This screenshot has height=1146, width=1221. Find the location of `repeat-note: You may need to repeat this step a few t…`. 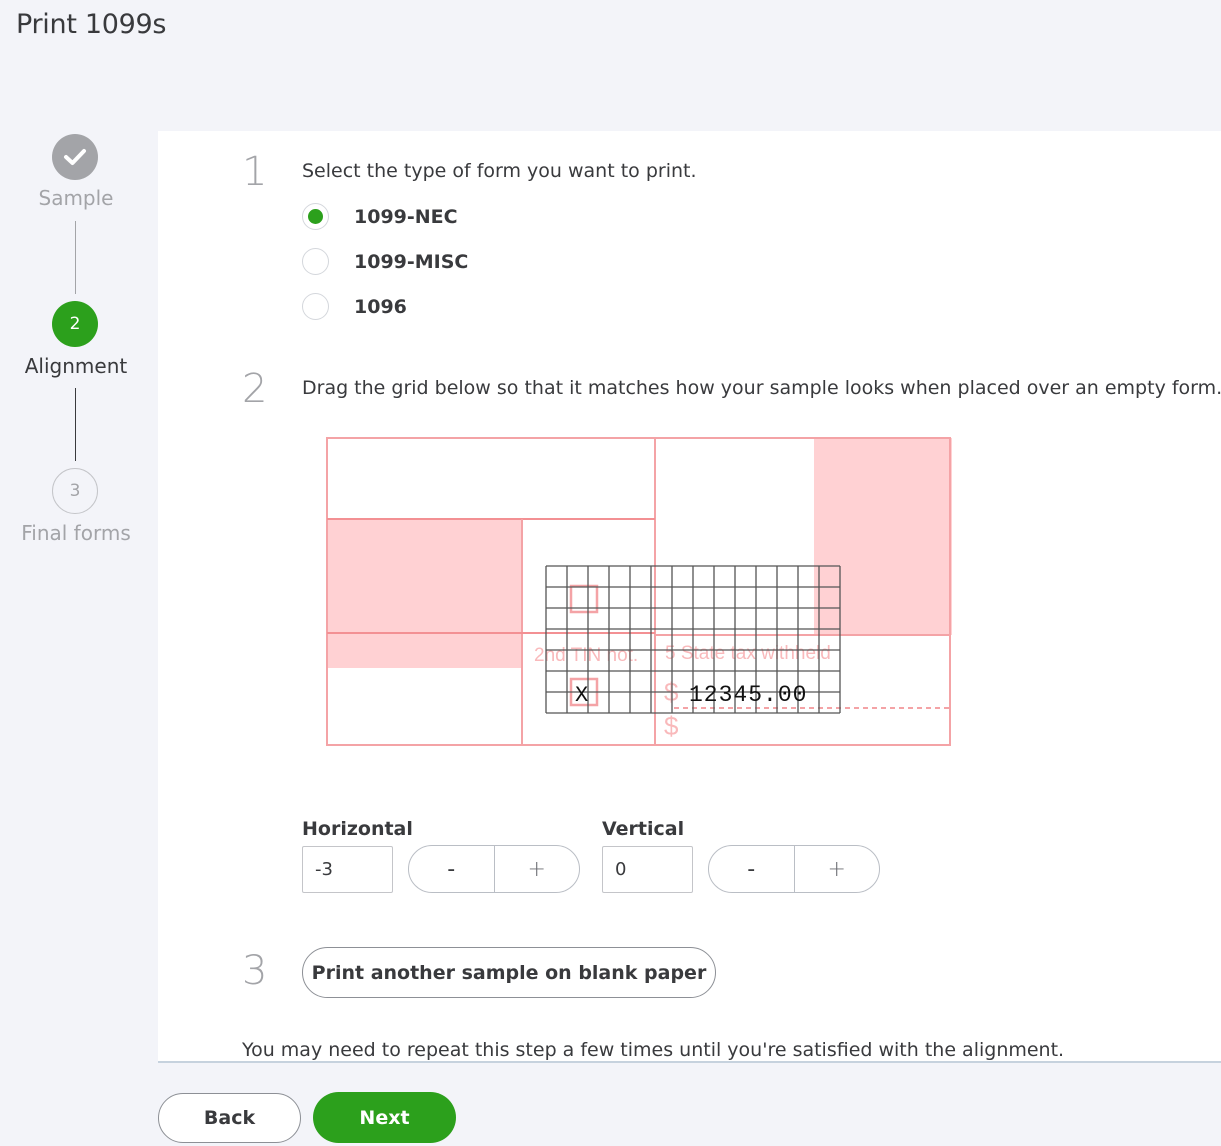

repeat-note: You may need to repeat this step a few t… is located at coordinates (653, 1050).